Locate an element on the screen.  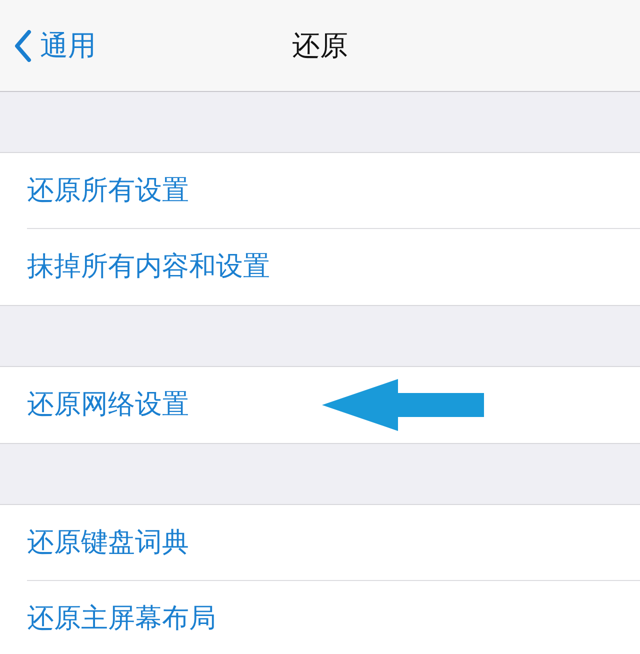
settings-item: 还原网络设置 is located at coordinates (108, 405).